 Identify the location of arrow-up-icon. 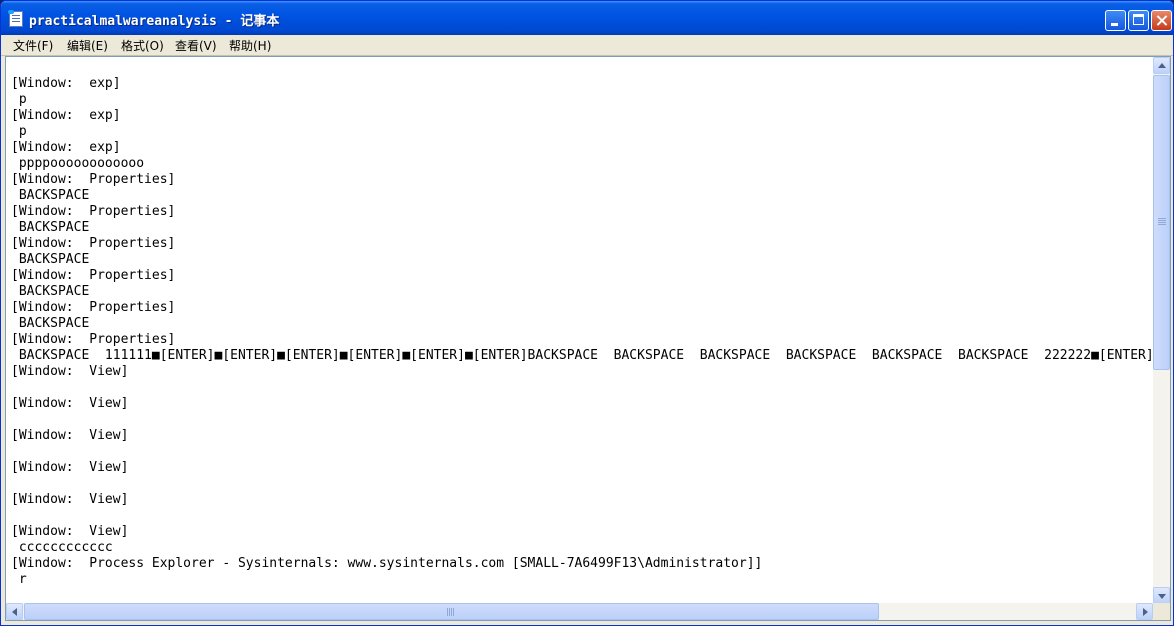
(1162, 65).